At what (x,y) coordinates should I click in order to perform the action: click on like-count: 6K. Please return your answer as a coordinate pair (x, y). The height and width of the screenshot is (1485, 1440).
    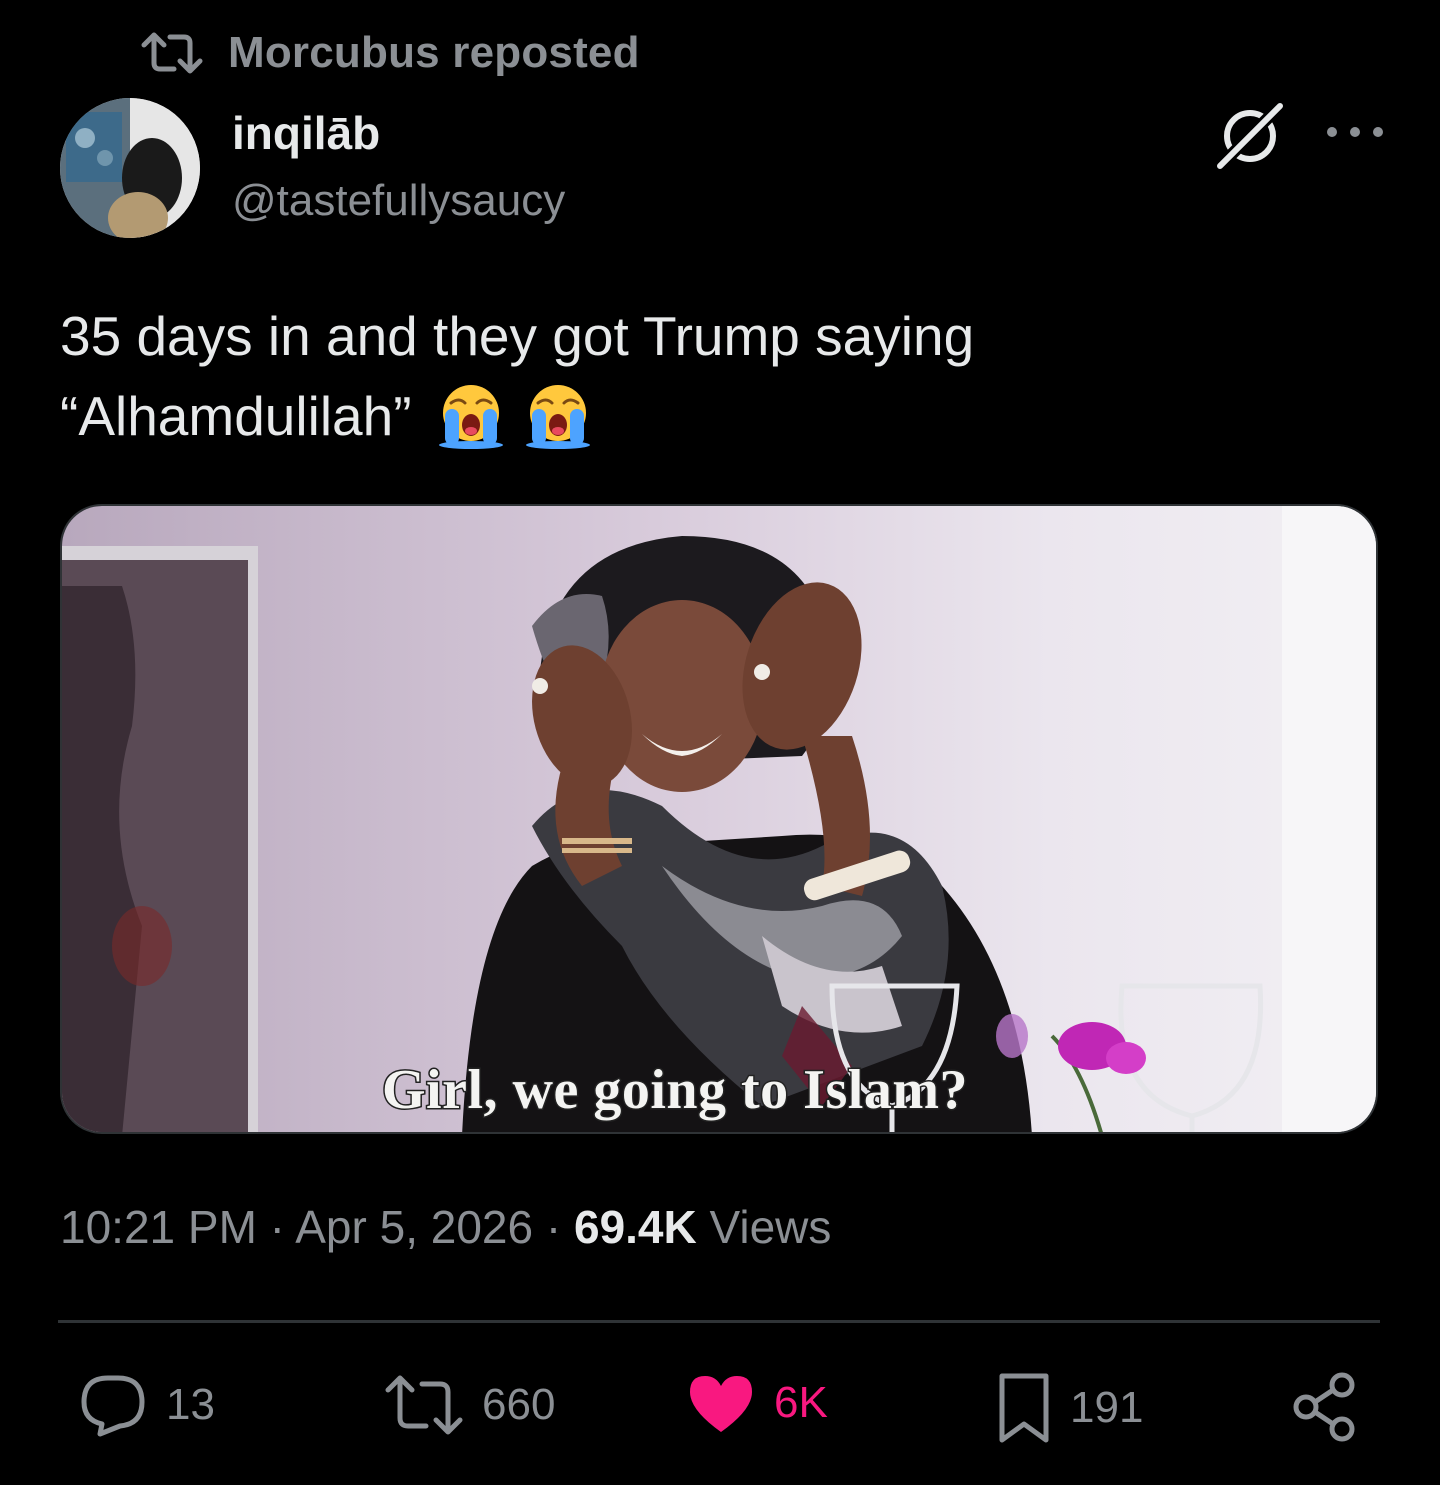
    Looking at the image, I should click on (801, 1402).